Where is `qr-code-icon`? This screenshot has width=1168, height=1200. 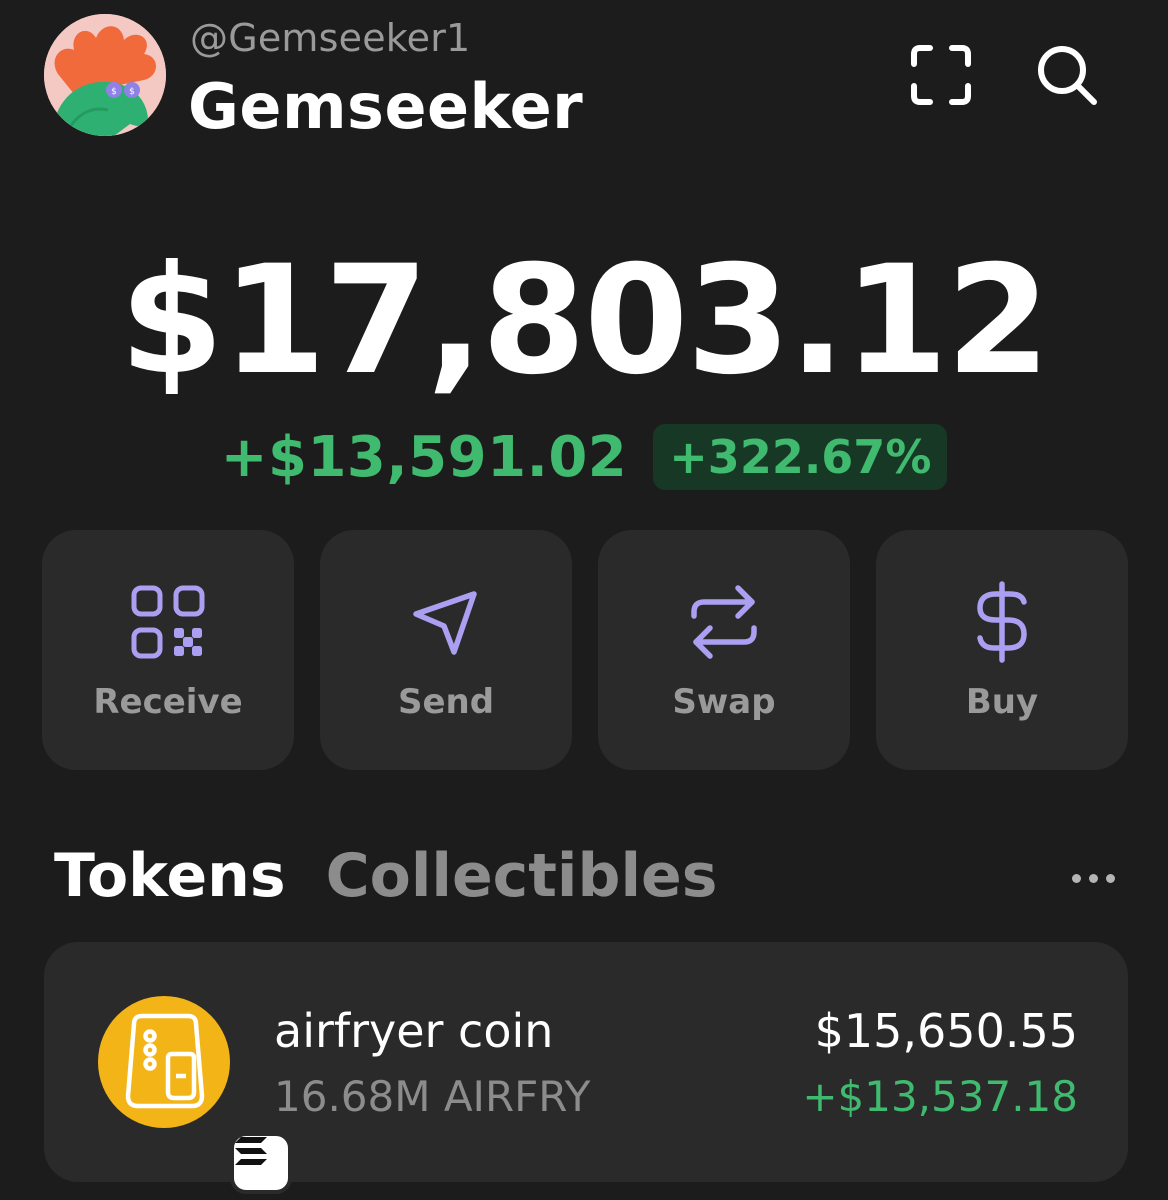
qr-code-icon is located at coordinates (168, 622).